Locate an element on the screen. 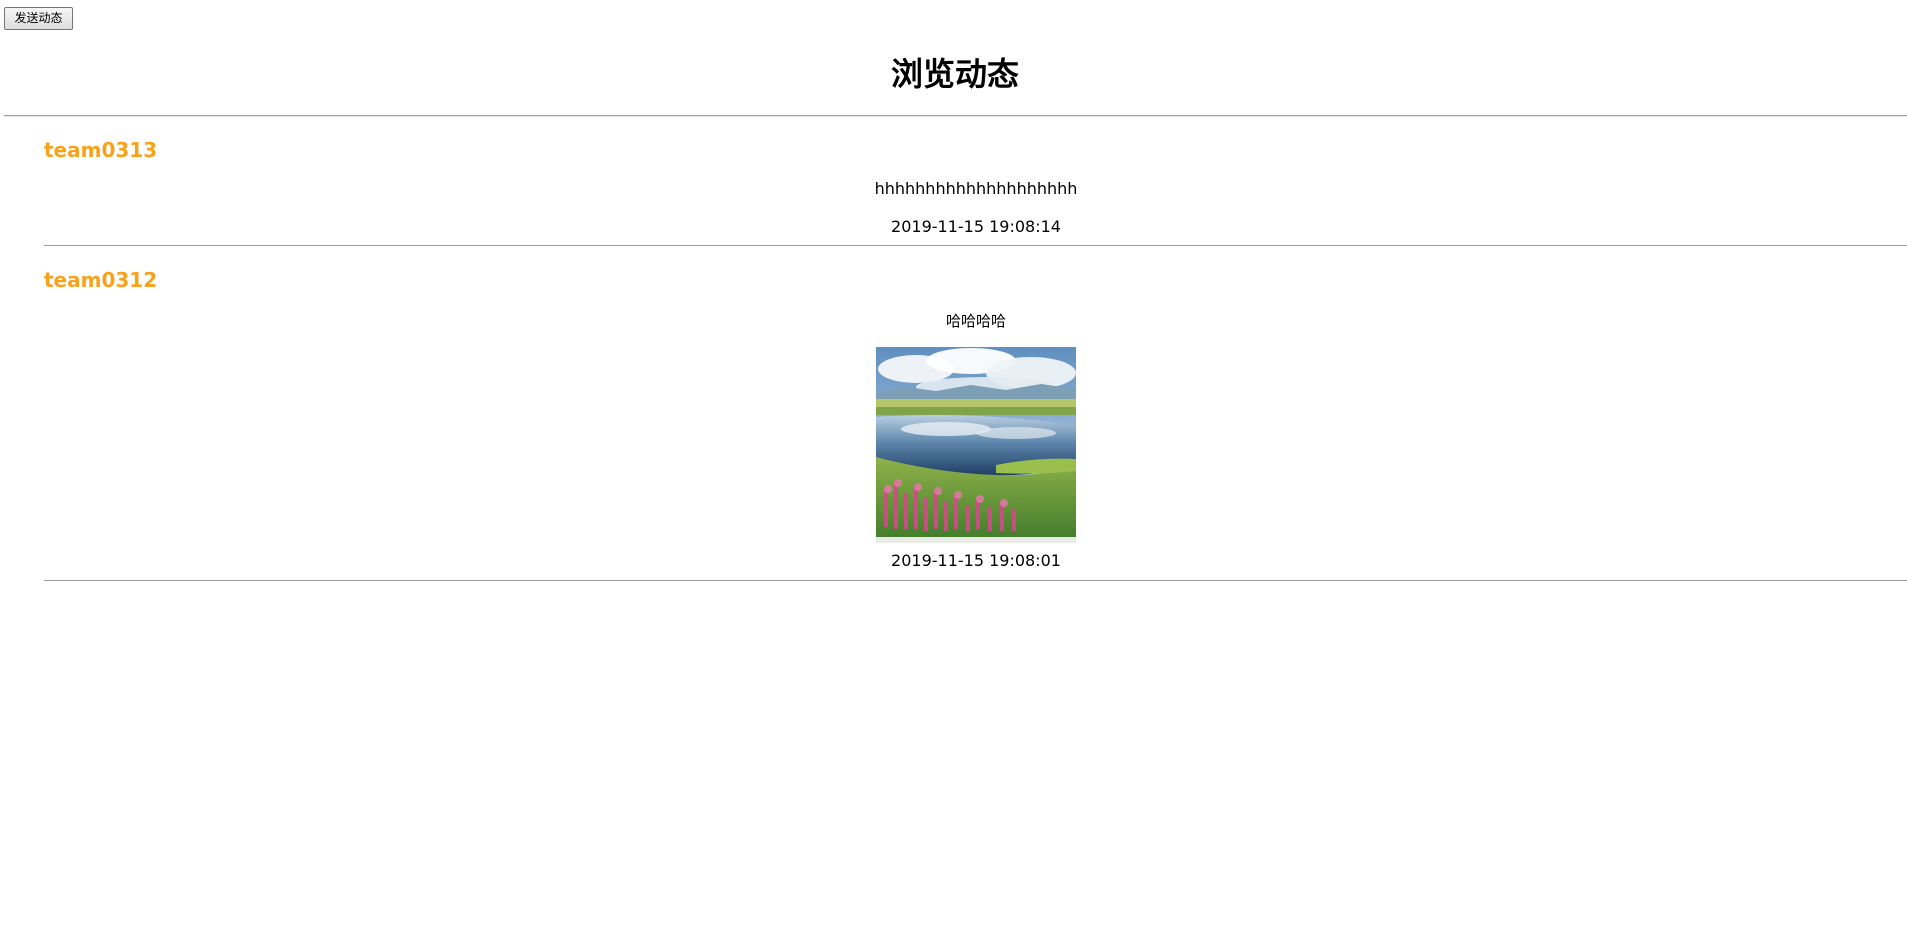 This screenshot has width=1907, height=943. post-author: team0312 is located at coordinates (100, 280).